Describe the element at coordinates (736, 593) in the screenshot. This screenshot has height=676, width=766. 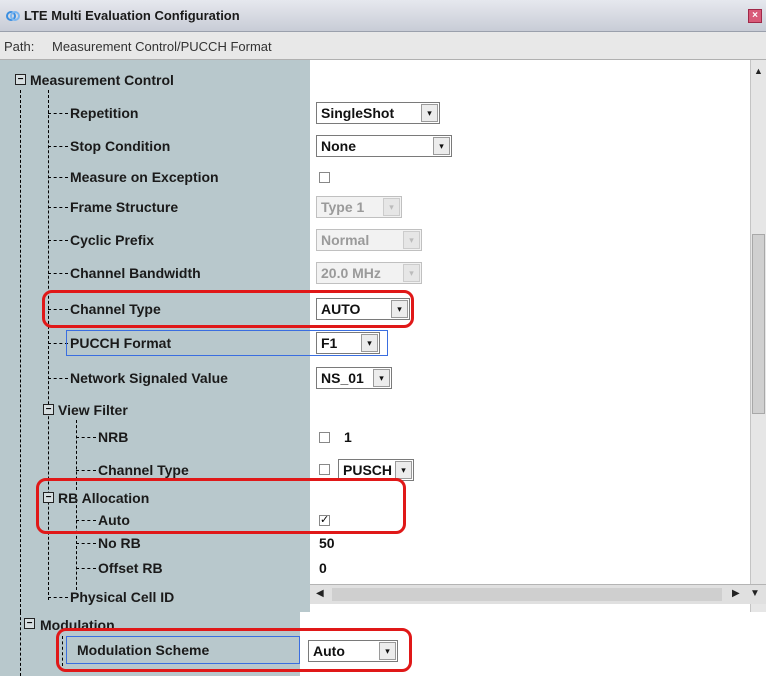
I see `scroll-right-icon: ▶` at that location.